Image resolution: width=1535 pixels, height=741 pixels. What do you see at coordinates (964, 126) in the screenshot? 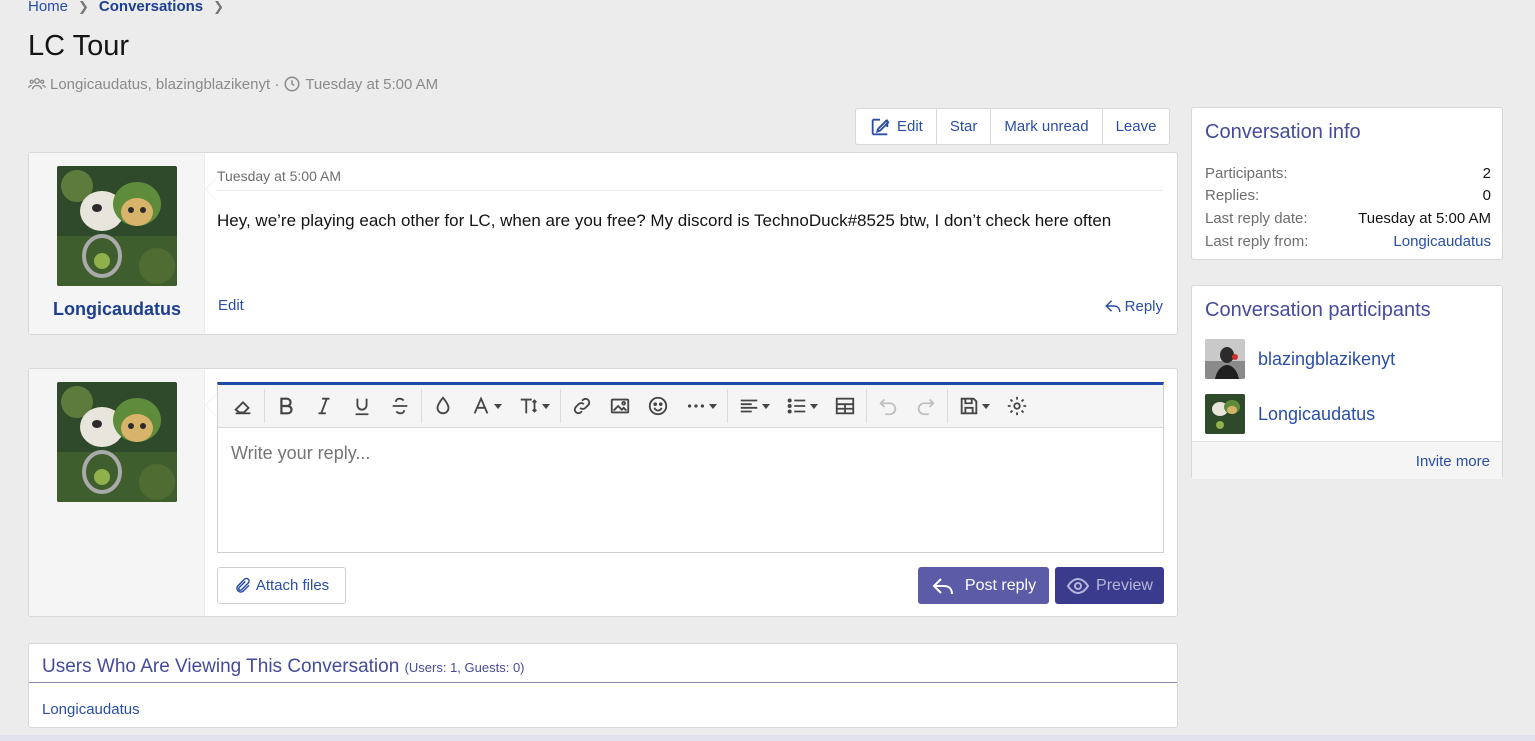
I see `star-button: Star` at bounding box center [964, 126].